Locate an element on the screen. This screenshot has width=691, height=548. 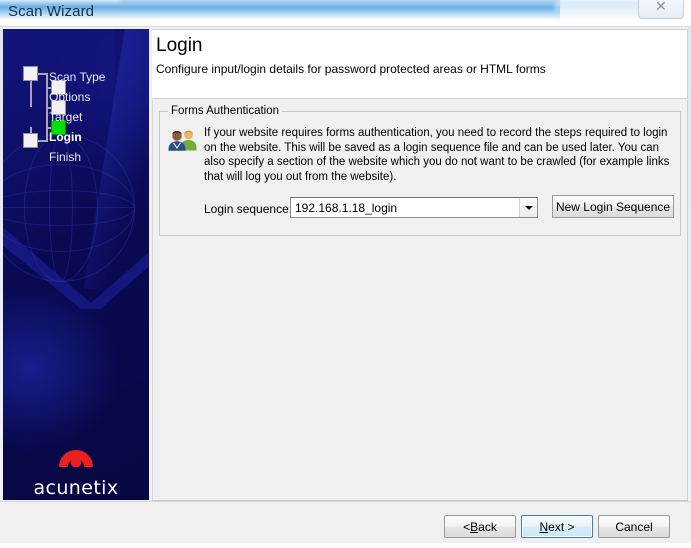
title-bar-glow-secondary is located at coordinates (340, 4).